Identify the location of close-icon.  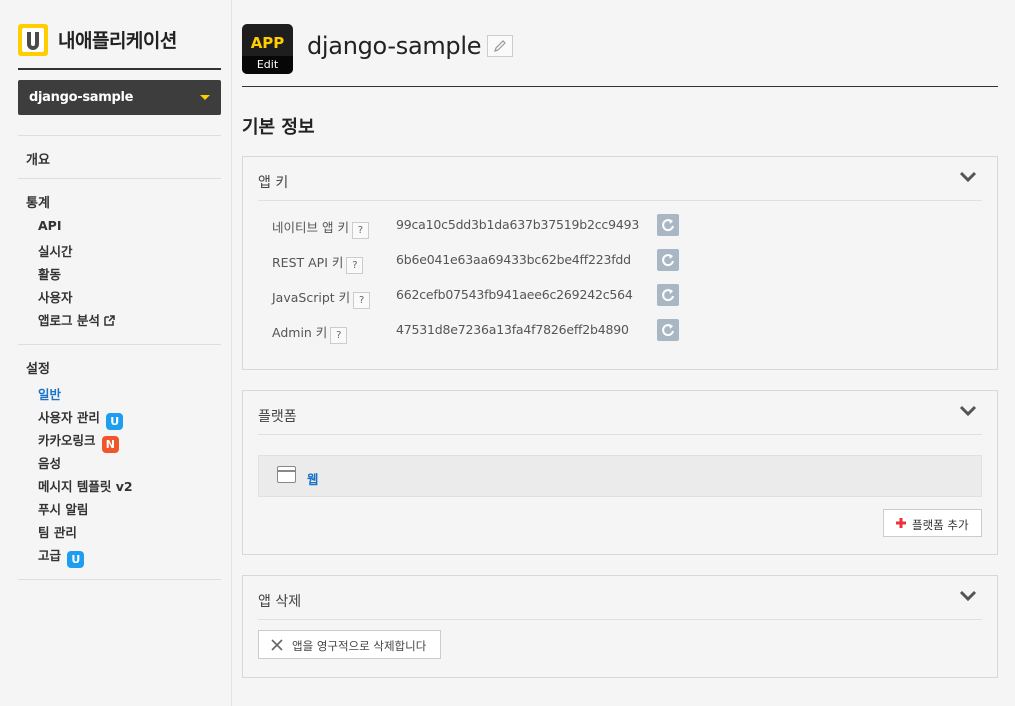
(277, 645).